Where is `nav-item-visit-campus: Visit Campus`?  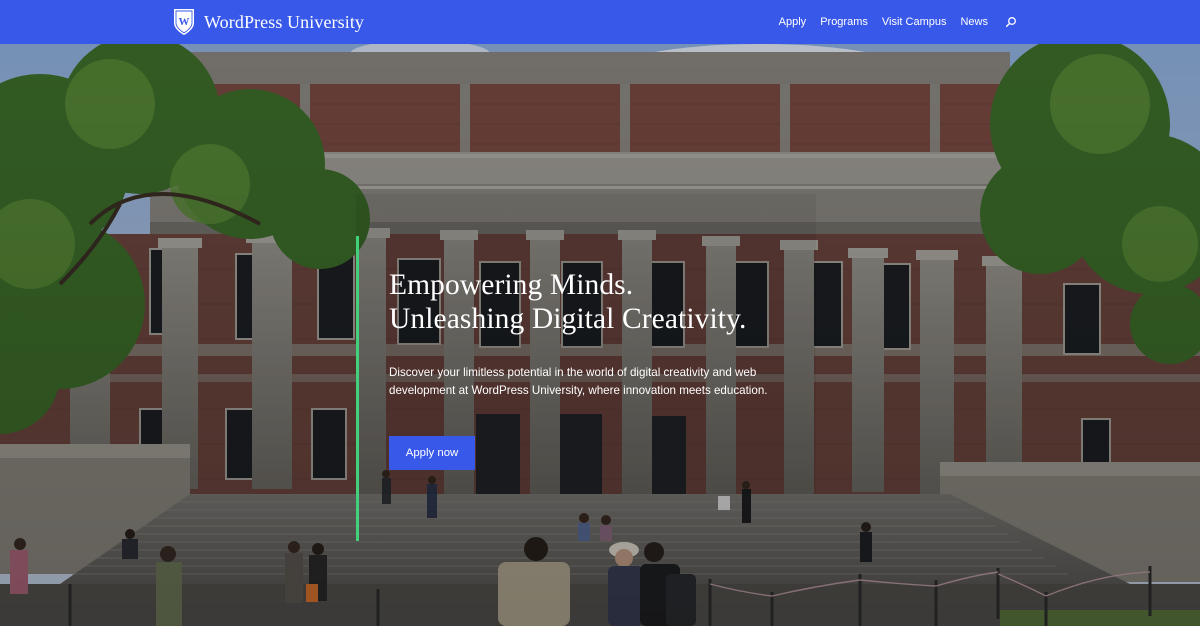 nav-item-visit-campus: Visit Campus is located at coordinates (914, 22).